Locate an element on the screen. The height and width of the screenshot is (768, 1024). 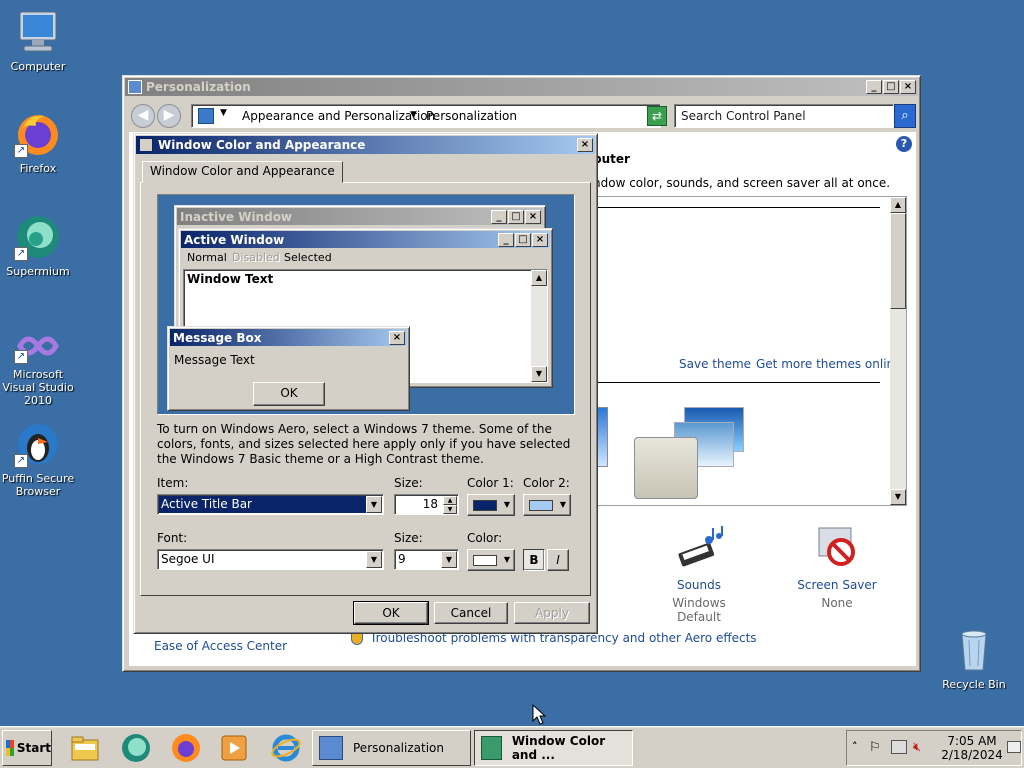
network-icon is located at coordinates (899, 747).